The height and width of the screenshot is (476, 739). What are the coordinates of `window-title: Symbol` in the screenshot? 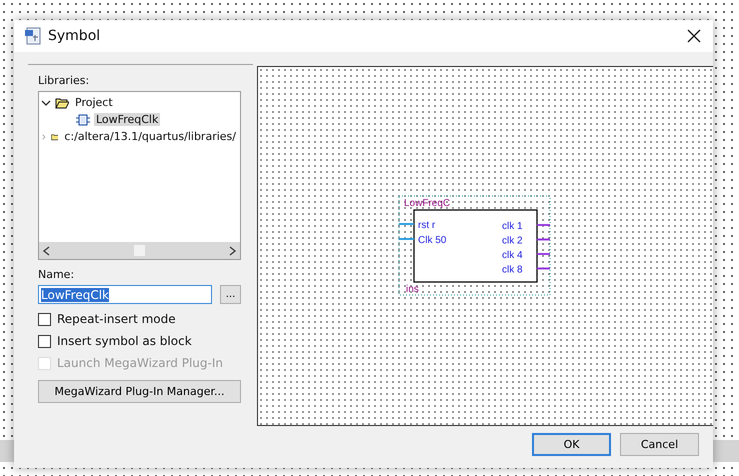 It's located at (75, 36).